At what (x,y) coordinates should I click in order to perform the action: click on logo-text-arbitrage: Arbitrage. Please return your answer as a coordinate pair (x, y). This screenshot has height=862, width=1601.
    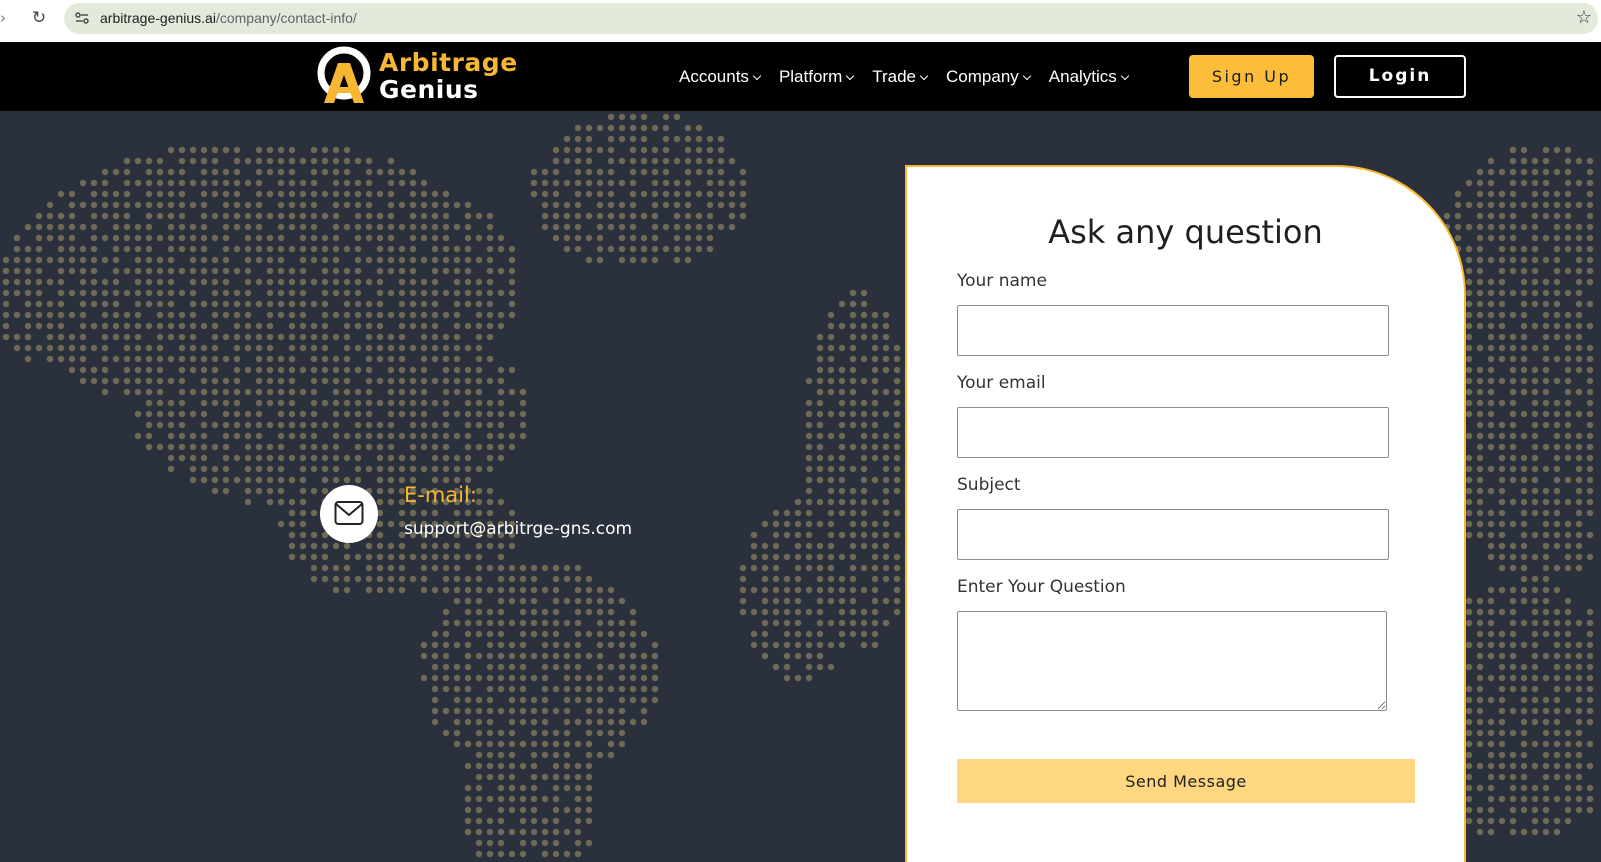
    Looking at the image, I should click on (448, 62).